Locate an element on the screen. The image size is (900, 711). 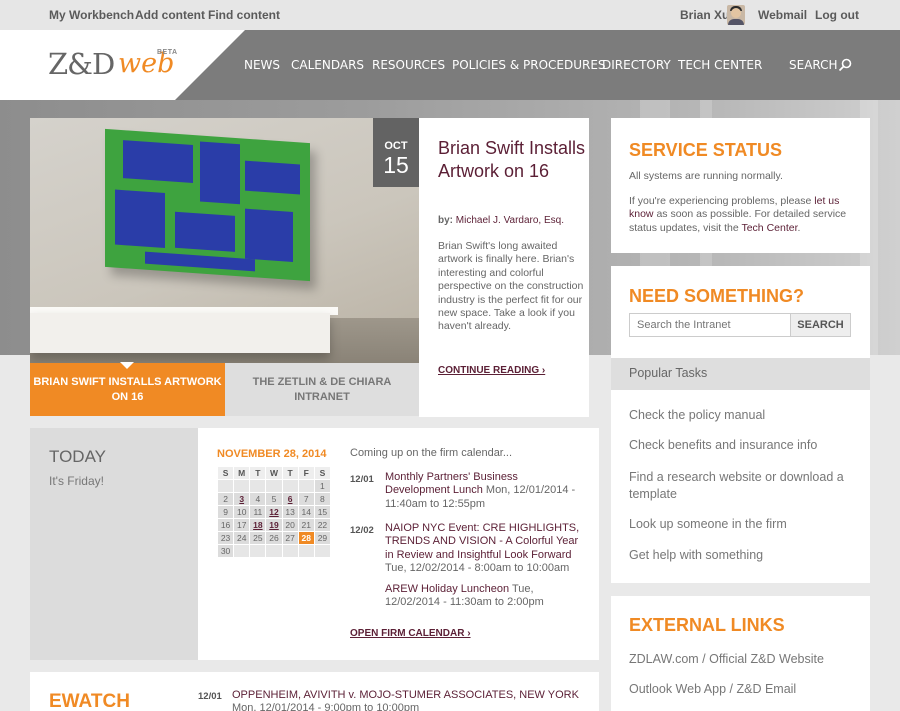
calendar-day: 21 is located at coordinates (306, 525).